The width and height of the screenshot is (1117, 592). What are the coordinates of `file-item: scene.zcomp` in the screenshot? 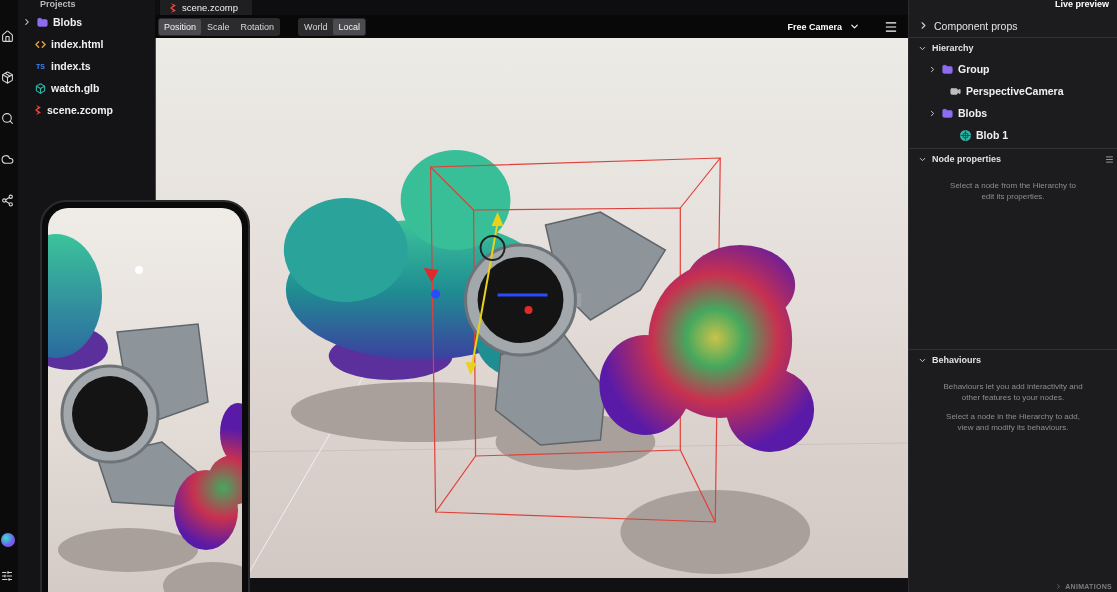 It's located at (67, 110).